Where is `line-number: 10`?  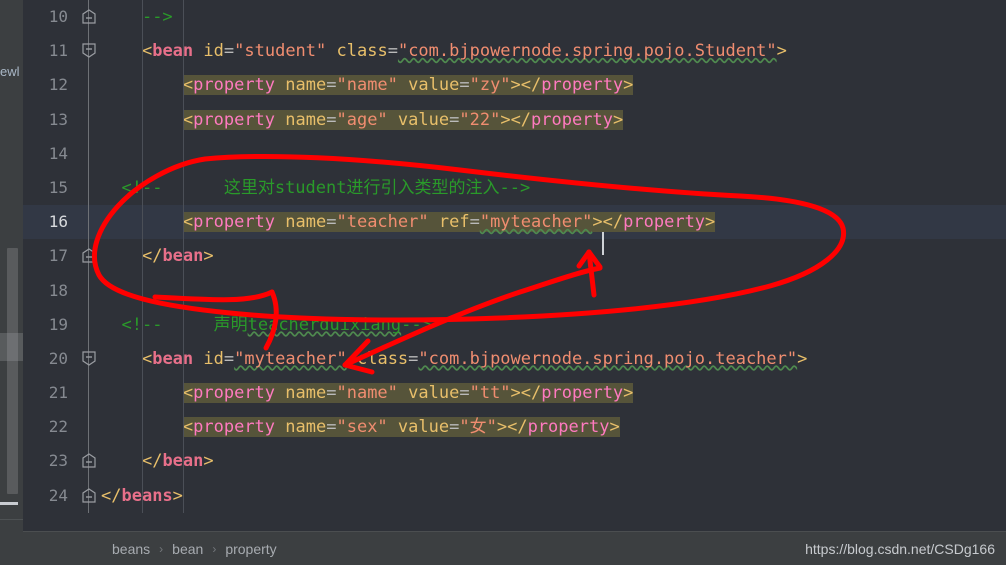 line-number: 10 is located at coordinates (58, 16).